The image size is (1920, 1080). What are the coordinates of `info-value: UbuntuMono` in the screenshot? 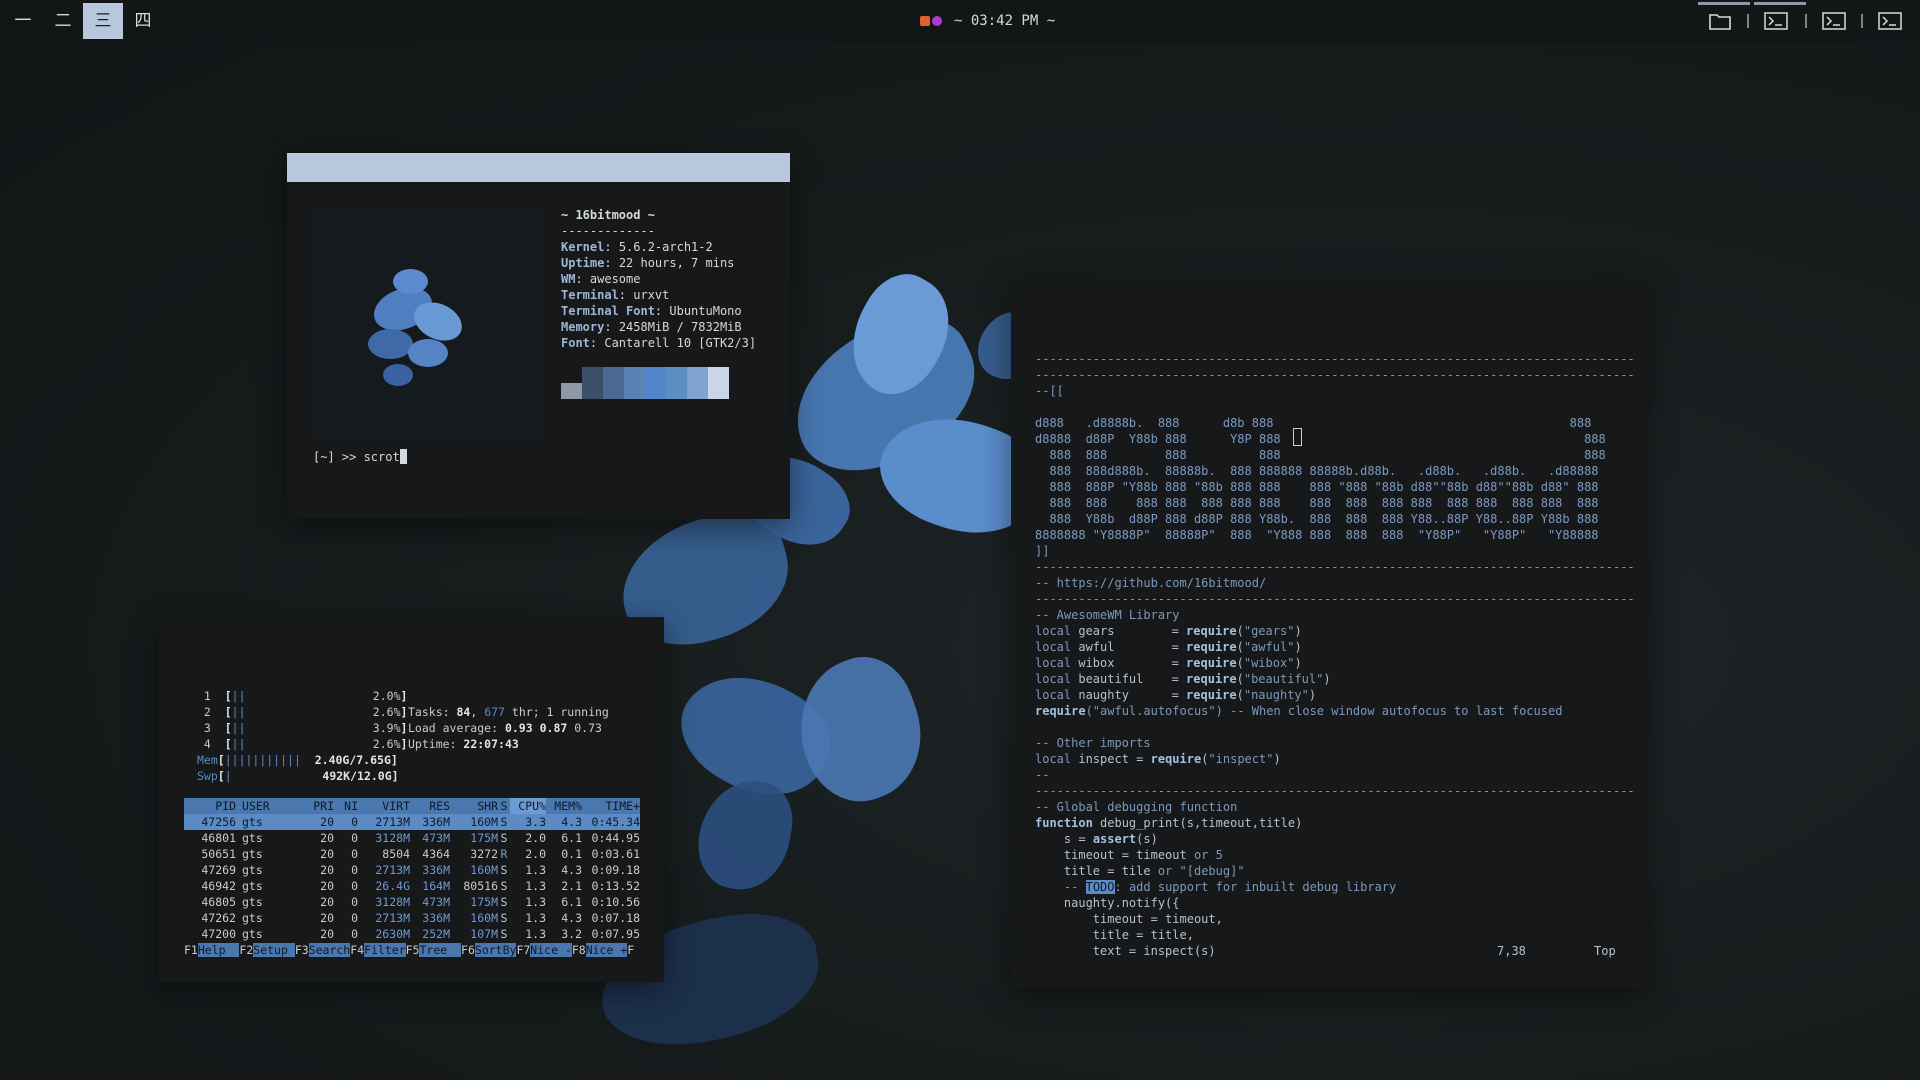 It's located at (705, 311).